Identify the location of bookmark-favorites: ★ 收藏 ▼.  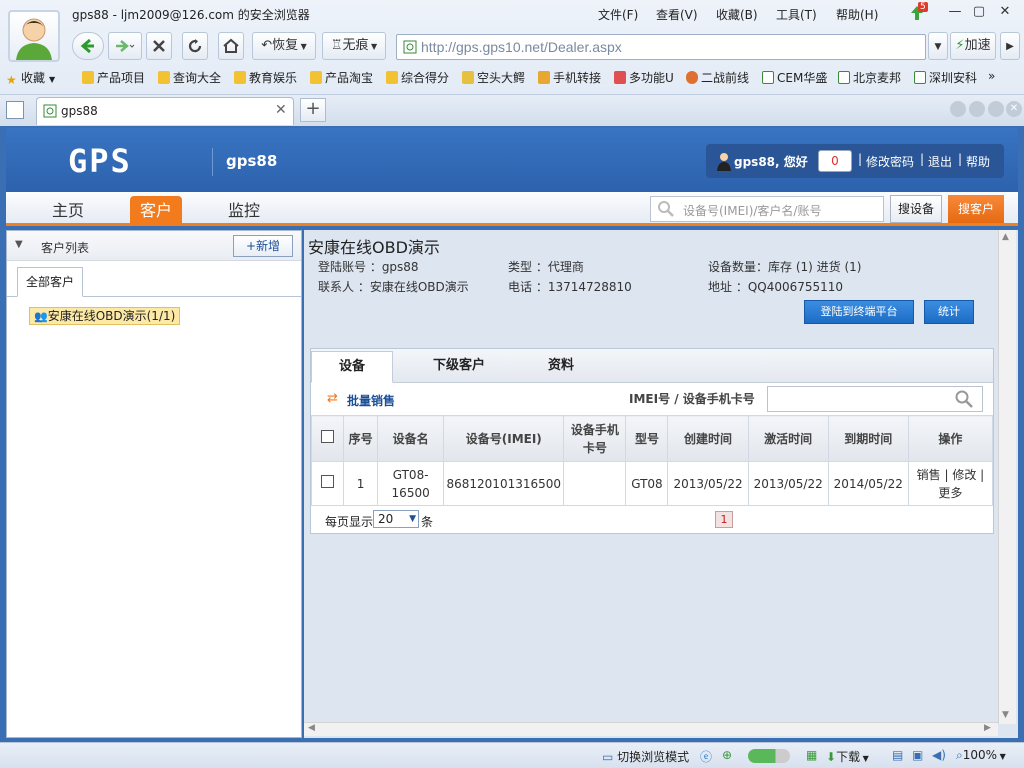
(30, 78).